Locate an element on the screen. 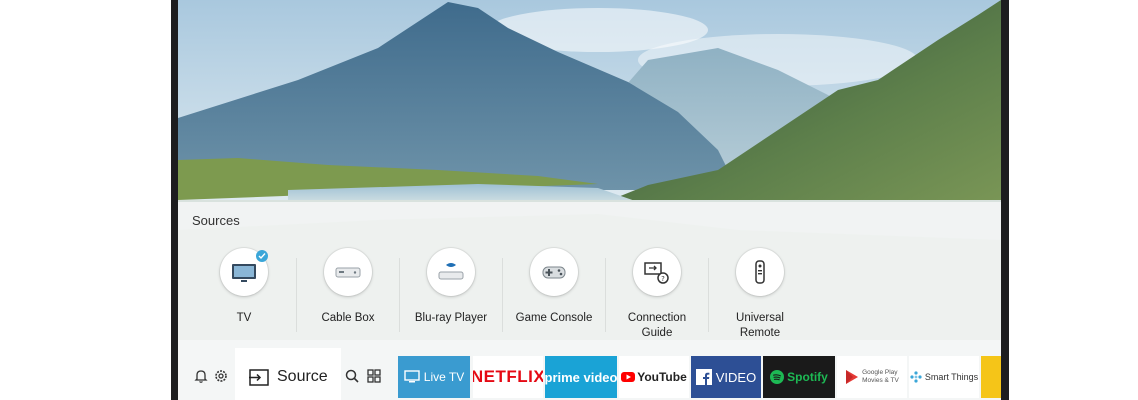 The height and width of the screenshot is (400, 1138). source-item-game-console: Game Console is located at coordinates (554, 292).